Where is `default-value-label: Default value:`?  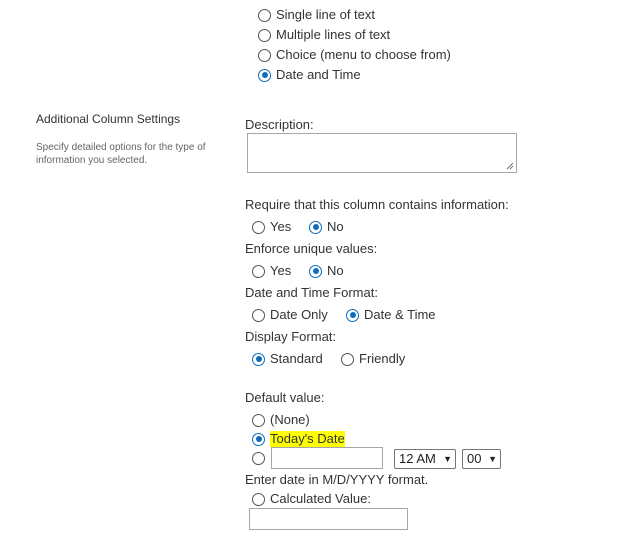
default-value-label: Default value: is located at coordinates (285, 397).